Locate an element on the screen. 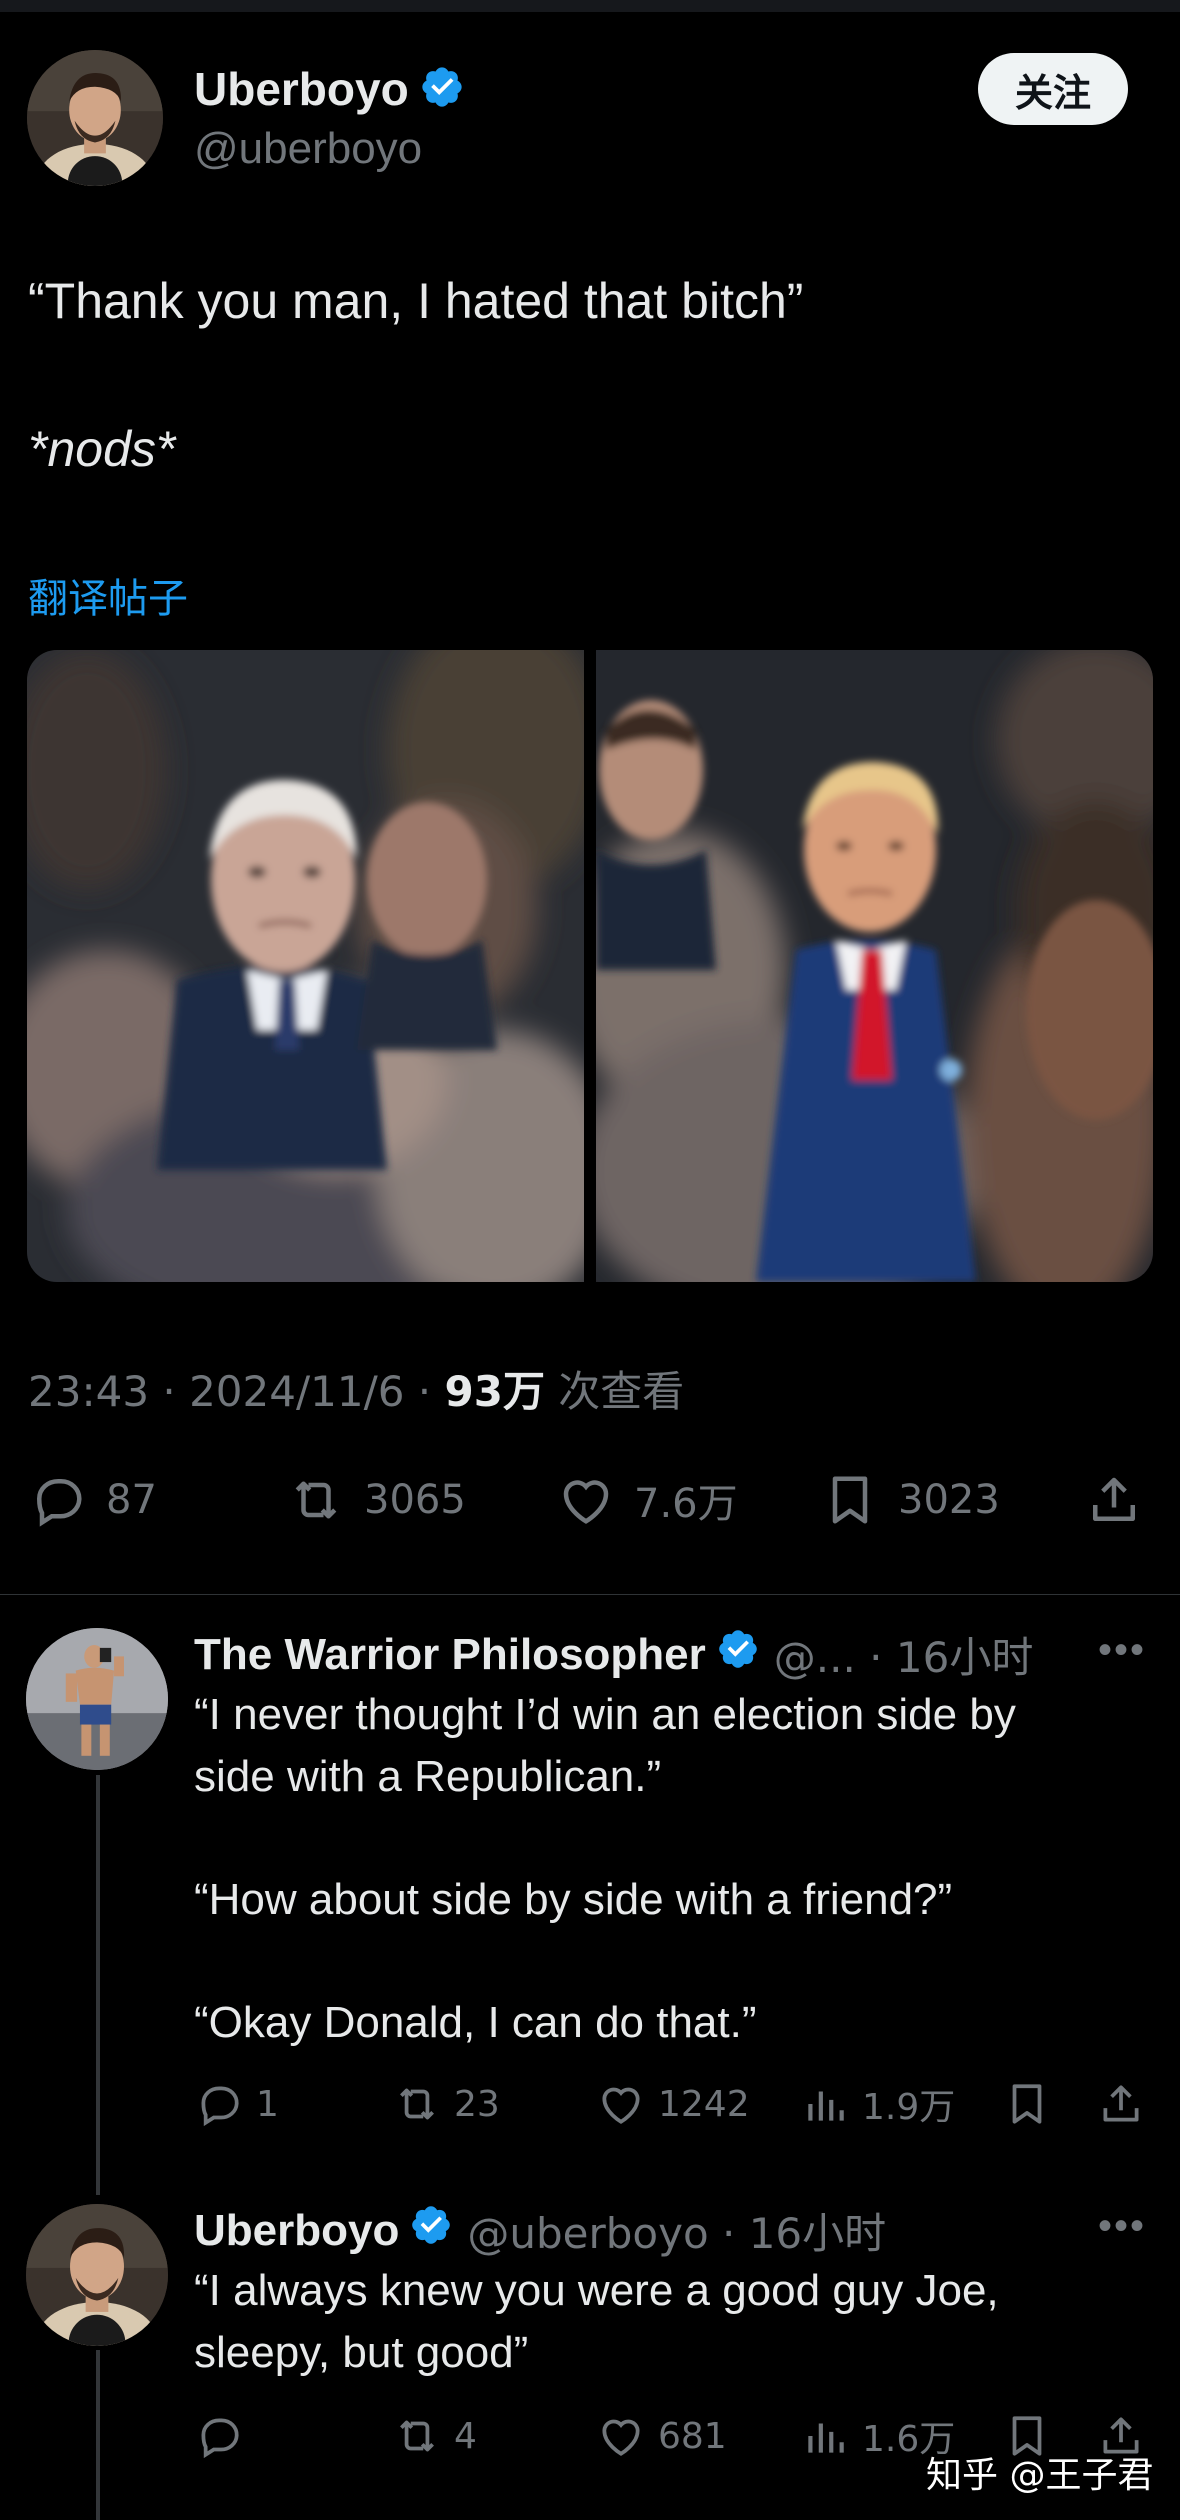  reply-action: 1 is located at coordinates (236, 2104).